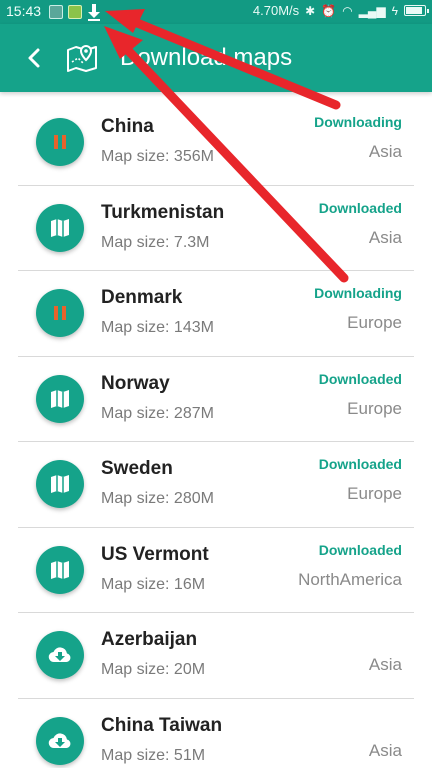 This screenshot has width=432, height=768. I want to click on list-item: Denmark Map size: 143M Downloading Europe, so click(216, 314).